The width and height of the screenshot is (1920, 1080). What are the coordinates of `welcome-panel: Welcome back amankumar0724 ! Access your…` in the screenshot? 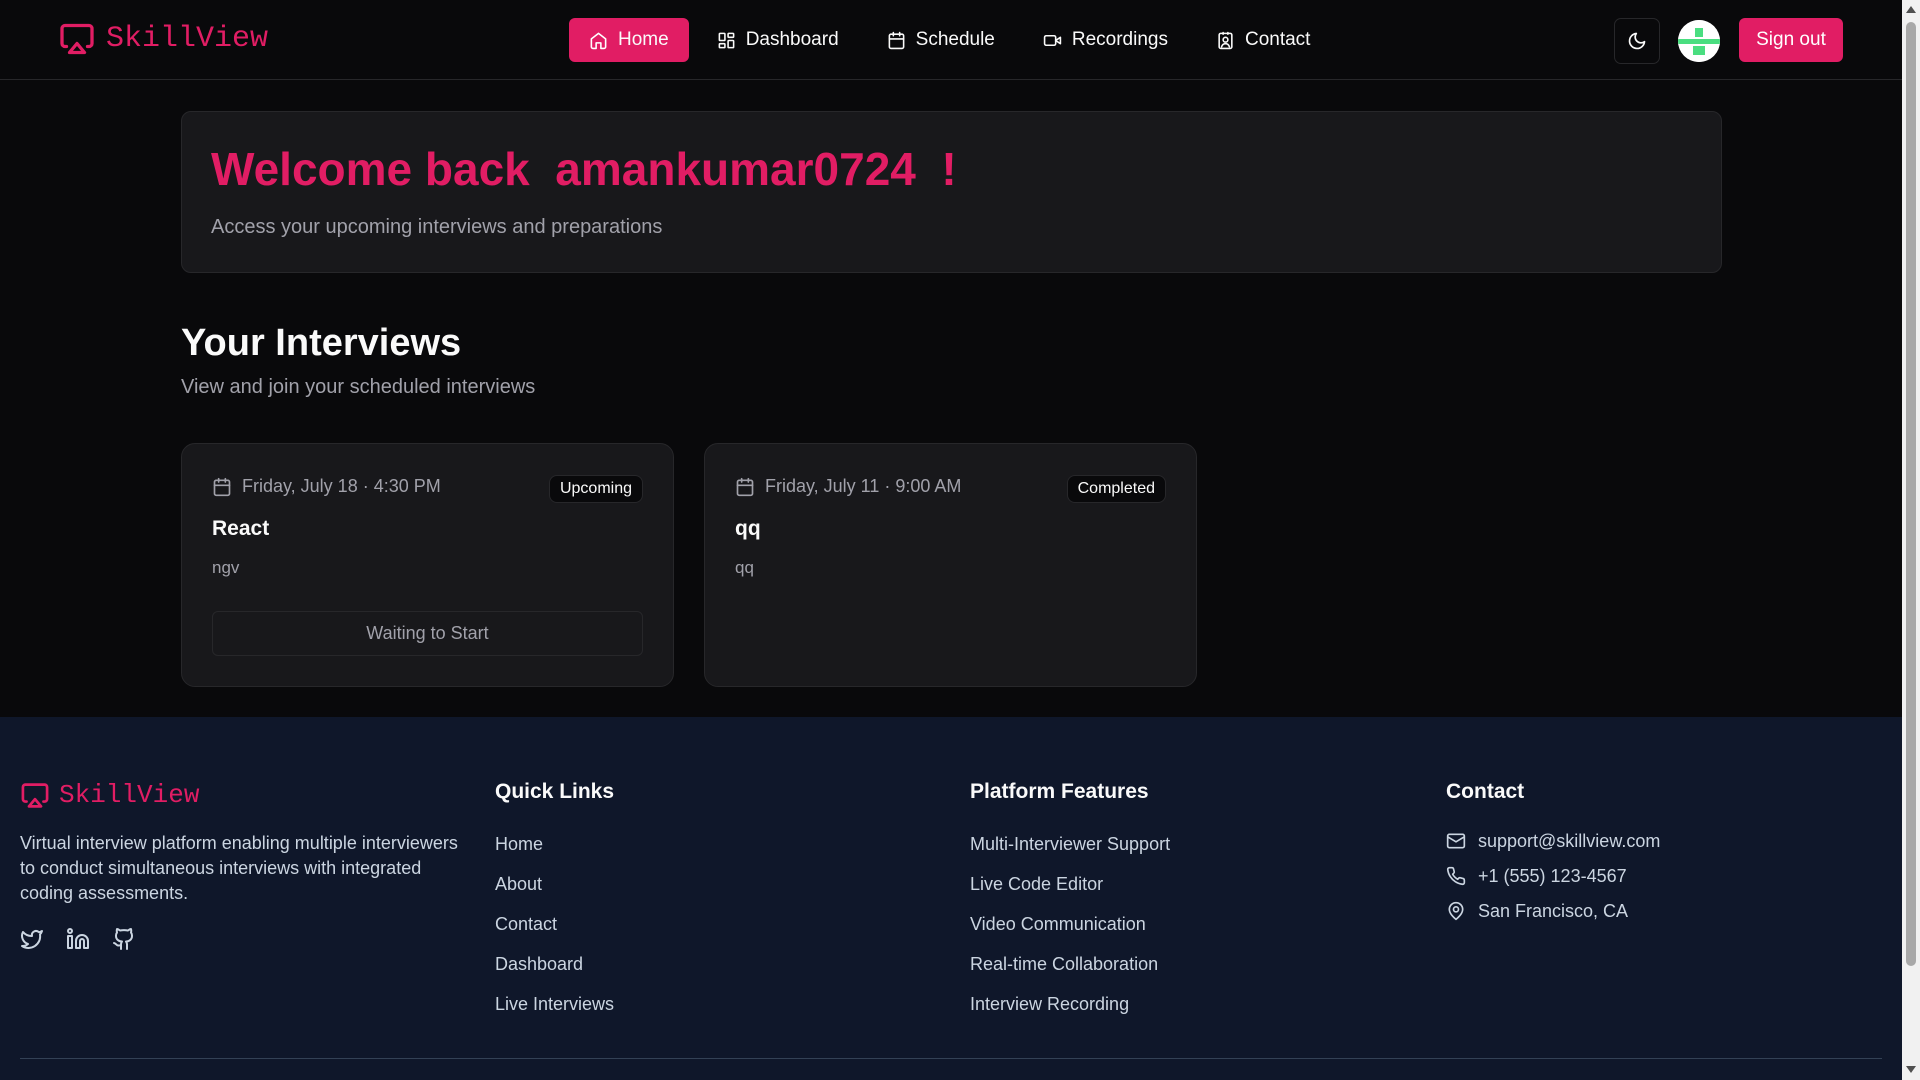 It's located at (951, 192).